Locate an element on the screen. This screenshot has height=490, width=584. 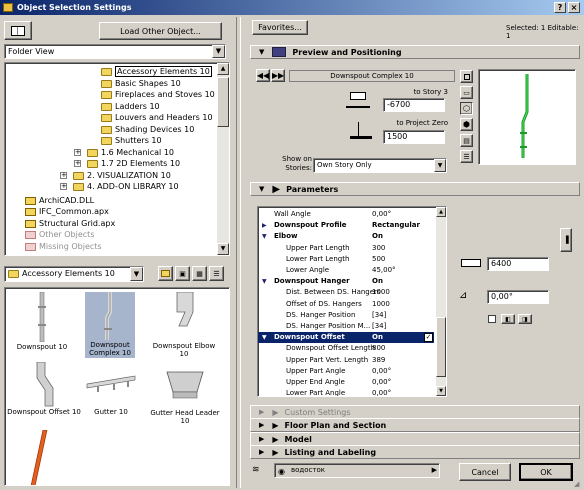
param-row: Dist. Between DS. Hangers 1000 is located at coordinates (348, 292).